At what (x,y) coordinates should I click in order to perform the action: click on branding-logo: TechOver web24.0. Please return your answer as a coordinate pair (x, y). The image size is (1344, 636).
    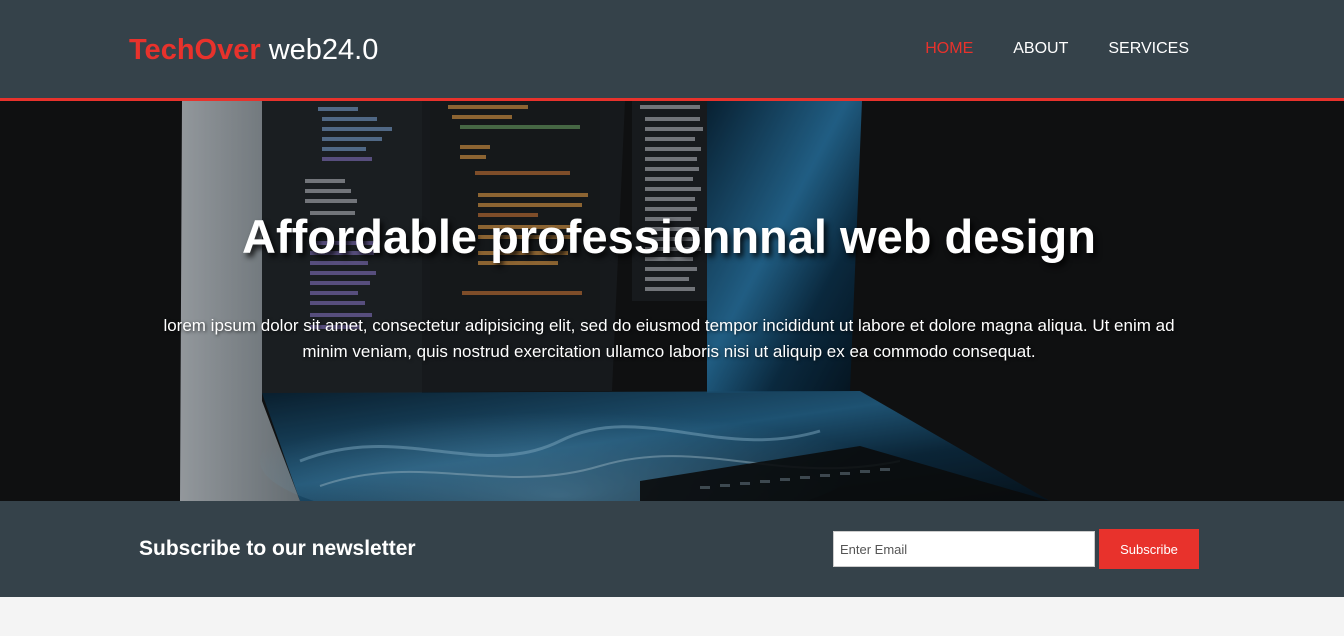
    Looking at the image, I should click on (253, 50).